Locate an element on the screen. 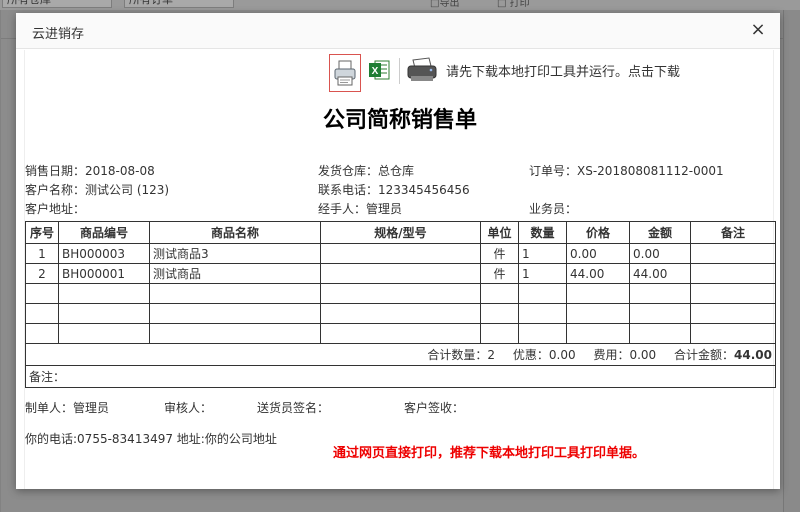 The height and width of the screenshot is (512, 800). column-header: 单位 is located at coordinates (499, 232).